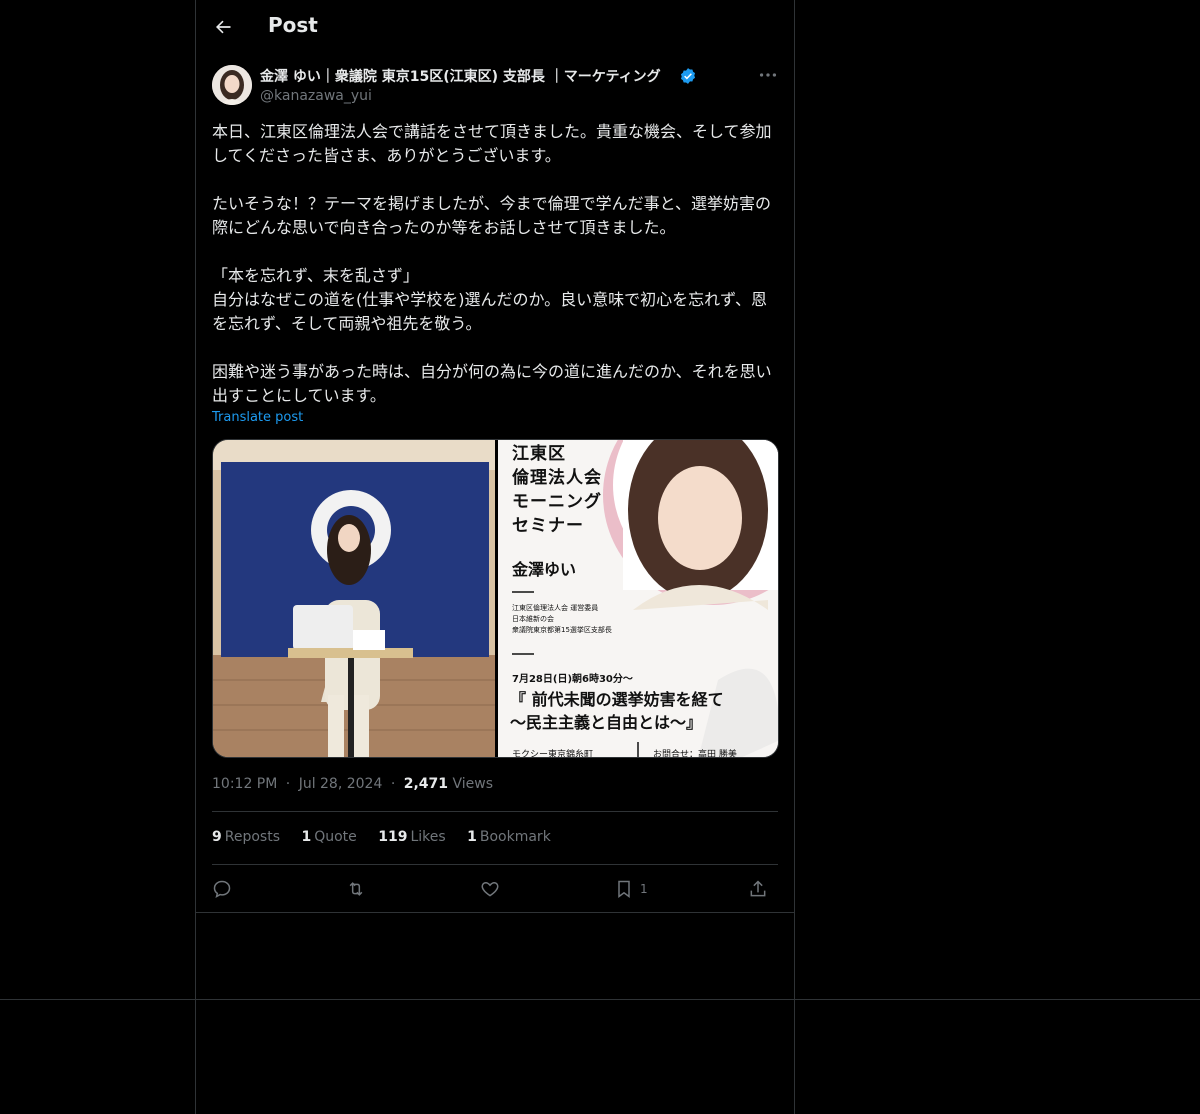 Image resolution: width=1200 pixels, height=1114 pixels. I want to click on views-count: 2,471, so click(426, 784).